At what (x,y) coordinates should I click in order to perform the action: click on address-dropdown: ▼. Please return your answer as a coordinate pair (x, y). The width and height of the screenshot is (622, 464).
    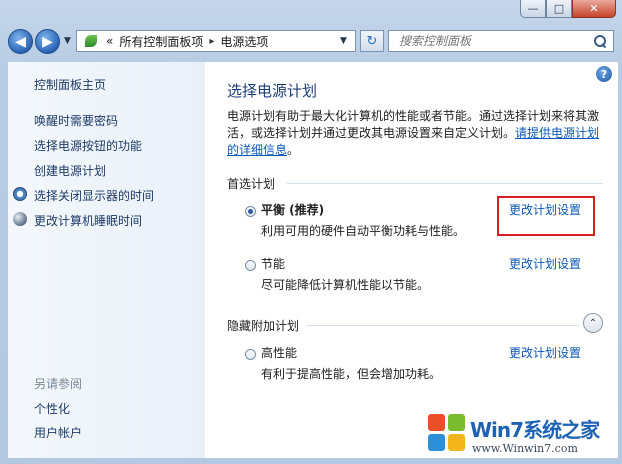
    Looking at the image, I should click on (343, 41).